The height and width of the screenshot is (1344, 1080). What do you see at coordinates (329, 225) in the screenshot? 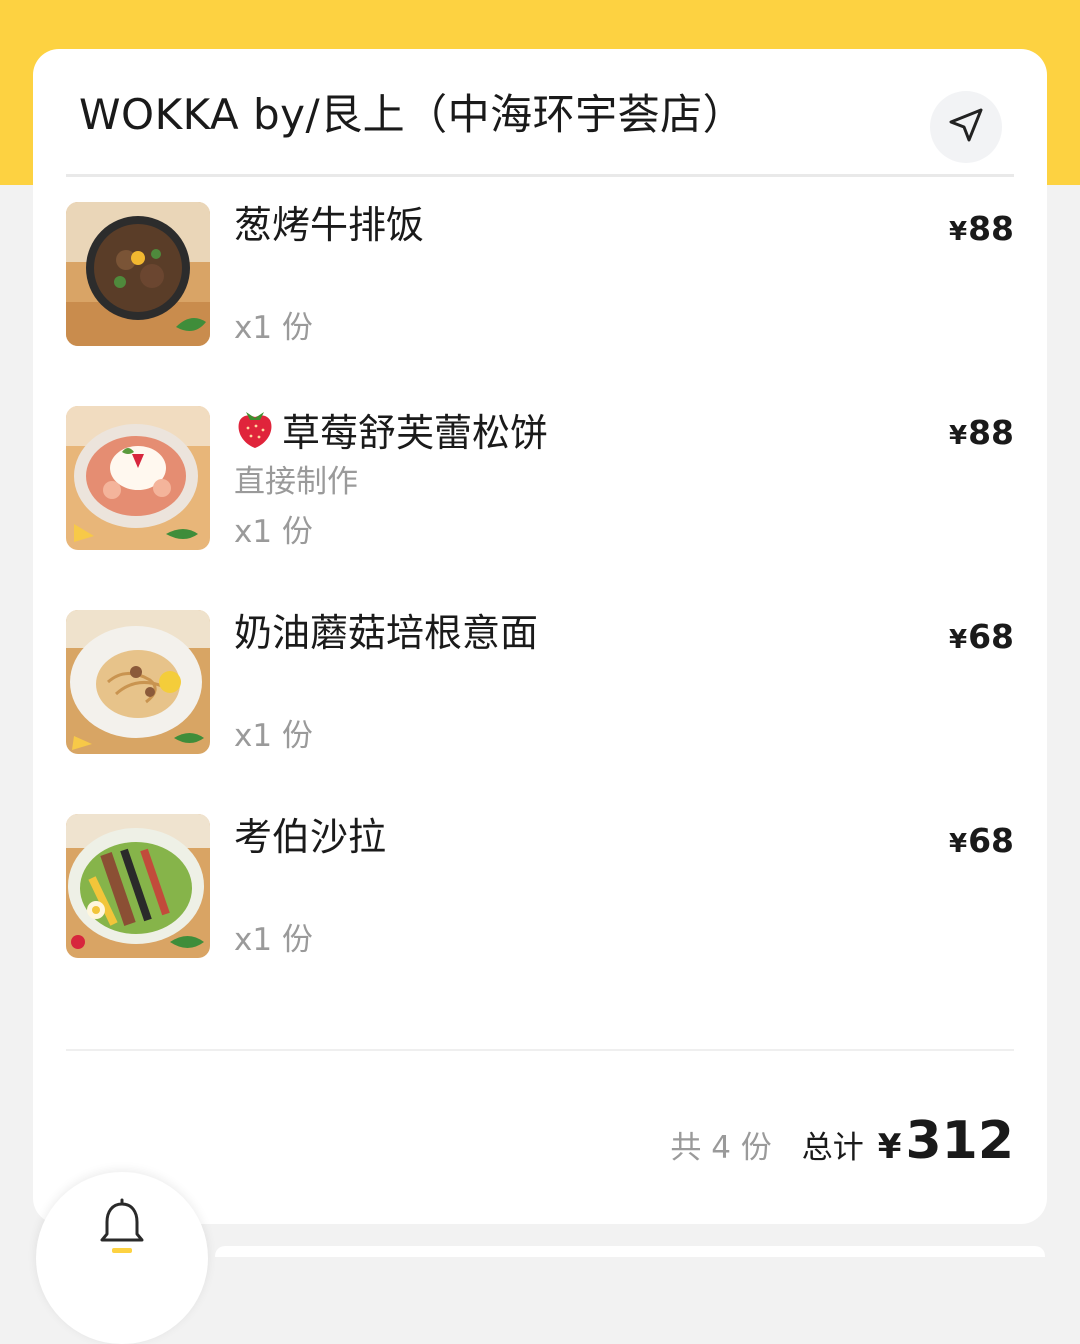
I see `item-name: 葱烤牛排饭` at bounding box center [329, 225].